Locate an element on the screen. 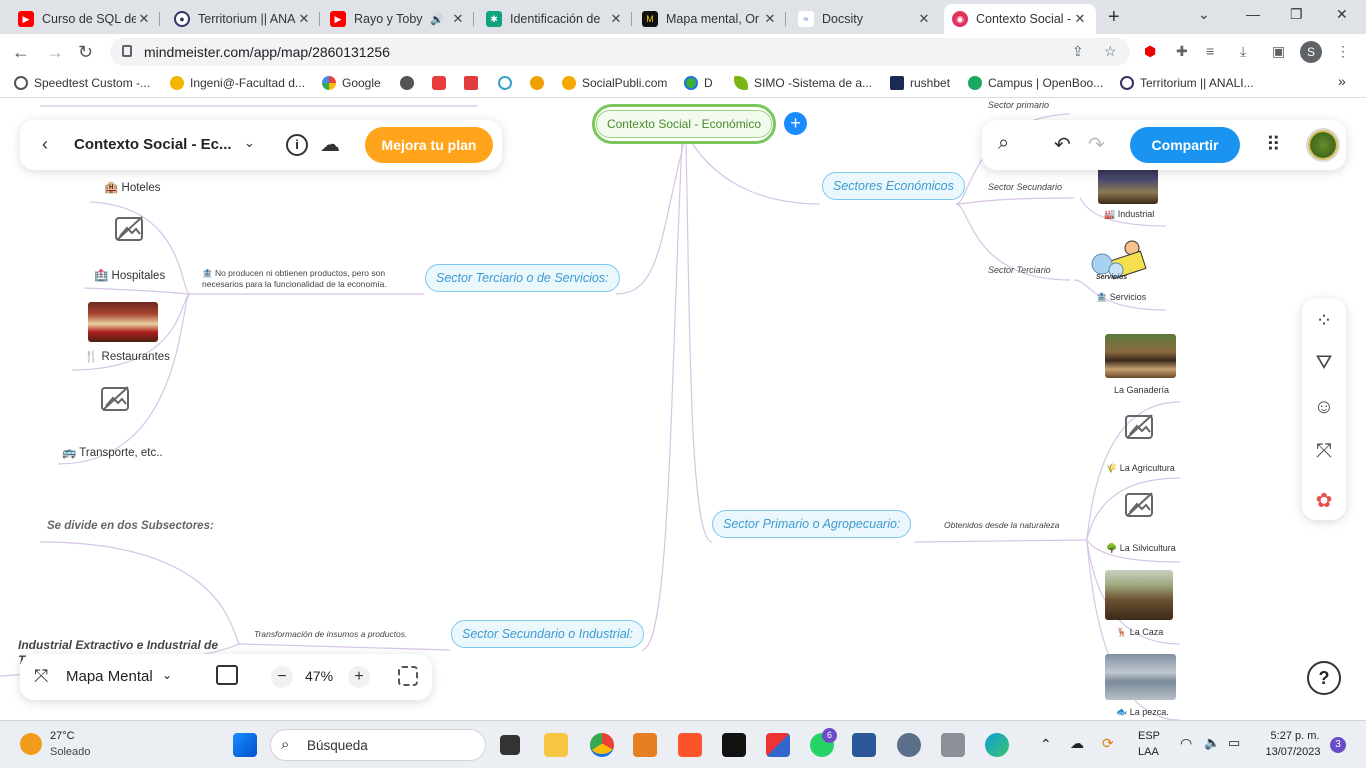 The width and height of the screenshot is (1366, 768). jetbrains-icon is located at coordinates (734, 745).